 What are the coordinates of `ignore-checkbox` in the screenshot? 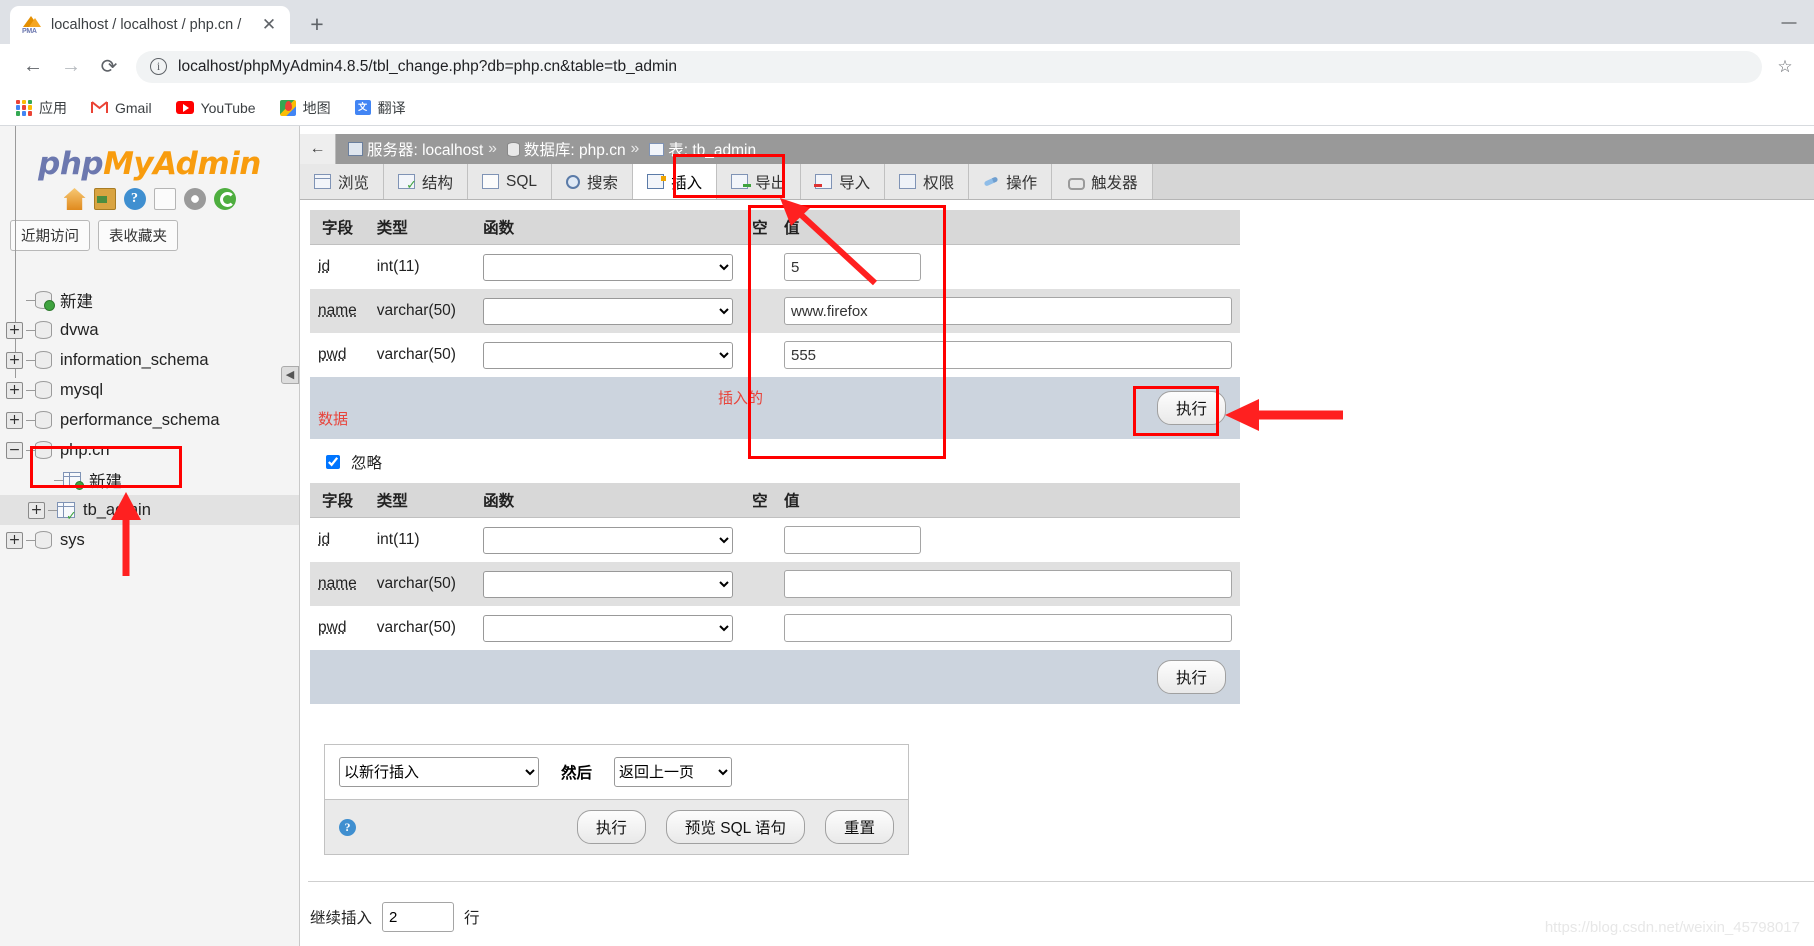 It's located at (333, 462).